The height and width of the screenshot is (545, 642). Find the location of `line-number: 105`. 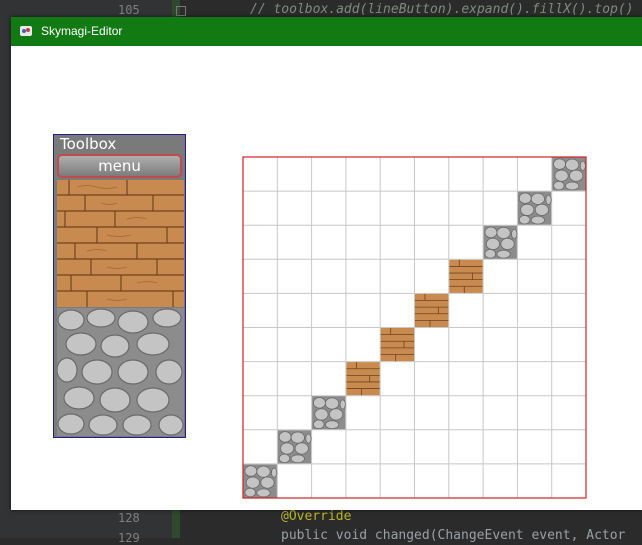

line-number: 105 is located at coordinates (129, 10).